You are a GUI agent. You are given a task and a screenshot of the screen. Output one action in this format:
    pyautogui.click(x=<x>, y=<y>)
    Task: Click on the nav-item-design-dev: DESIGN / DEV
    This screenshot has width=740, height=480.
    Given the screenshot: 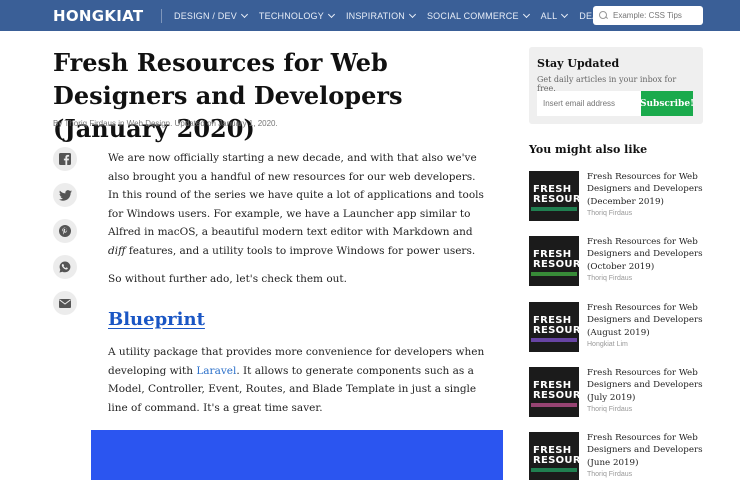 What is the action you would take?
    pyautogui.click(x=211, y=15)
    